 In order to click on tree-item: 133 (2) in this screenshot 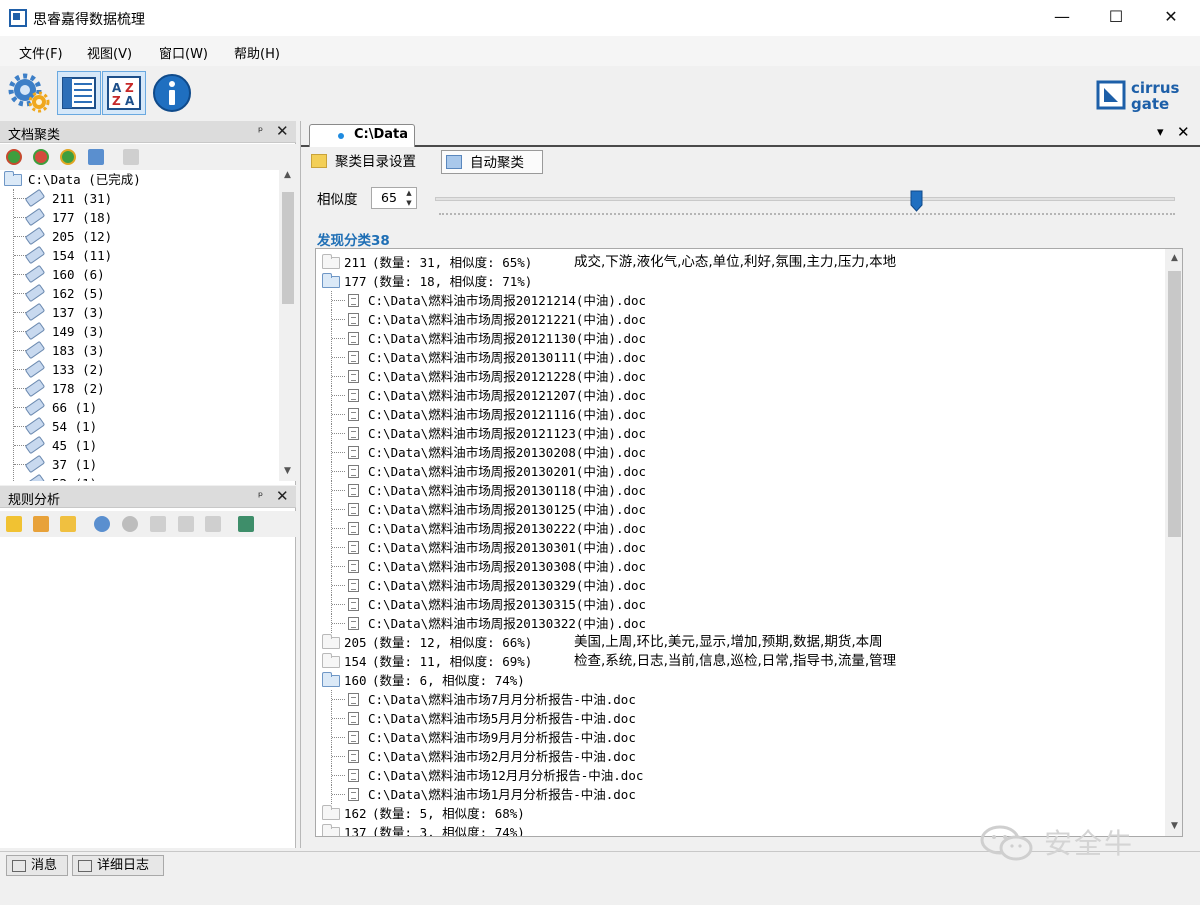, I will do `click(139, 369)`.